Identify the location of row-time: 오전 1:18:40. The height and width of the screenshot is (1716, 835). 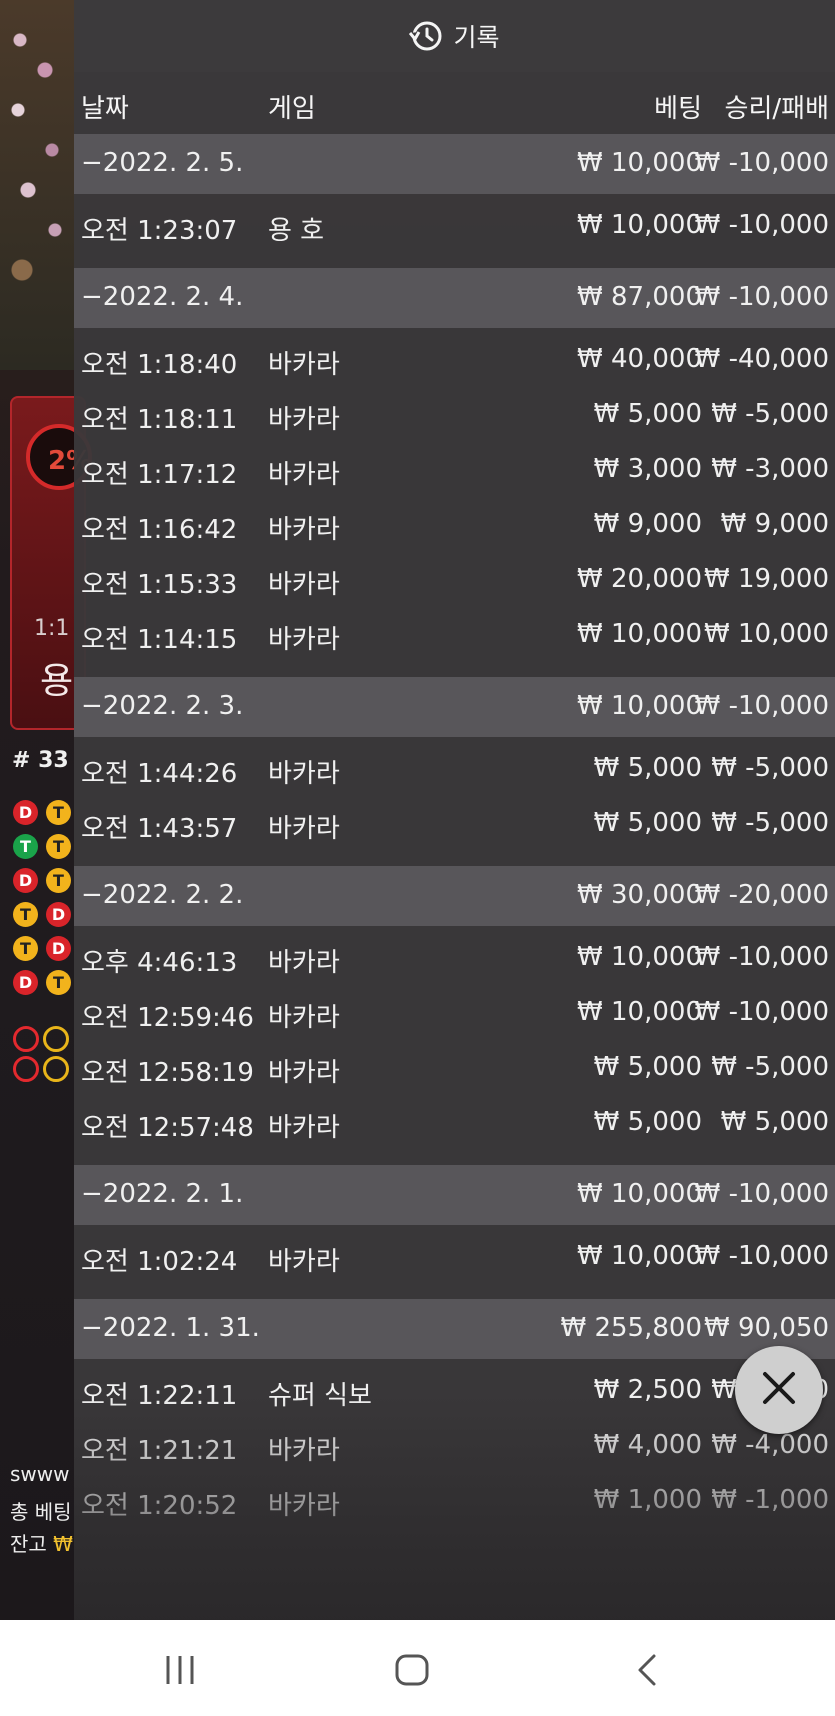
(159, 365).